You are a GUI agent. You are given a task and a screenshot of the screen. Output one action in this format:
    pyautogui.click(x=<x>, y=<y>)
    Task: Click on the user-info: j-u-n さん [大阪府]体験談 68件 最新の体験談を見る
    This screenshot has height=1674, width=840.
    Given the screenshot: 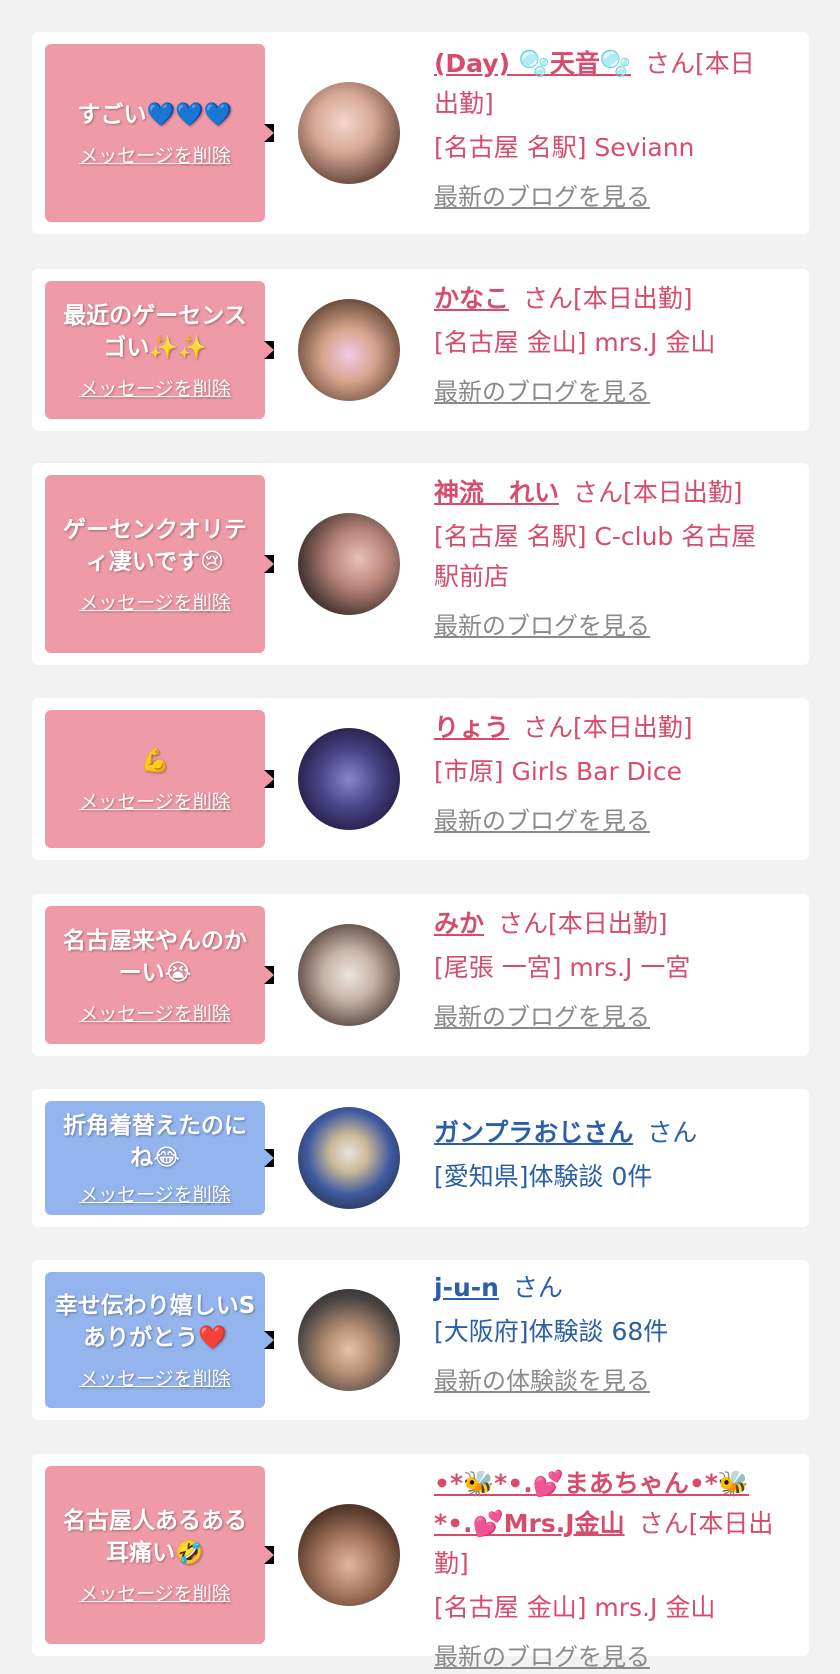 What is the action you would take?
    pyautogui.click(x=606, y=1333)
    